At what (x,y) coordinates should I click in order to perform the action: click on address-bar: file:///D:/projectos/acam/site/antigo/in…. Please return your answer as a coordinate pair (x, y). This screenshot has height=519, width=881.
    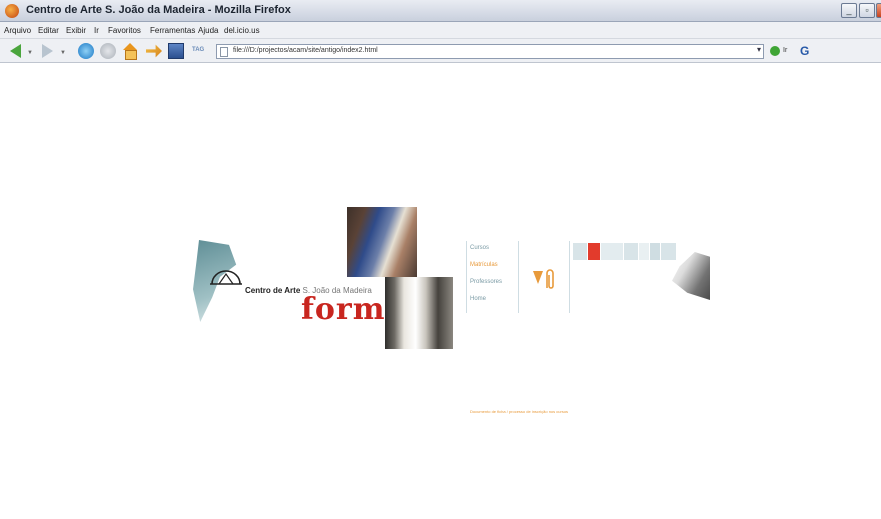
    Looking at the image, I should click on (490, 51).